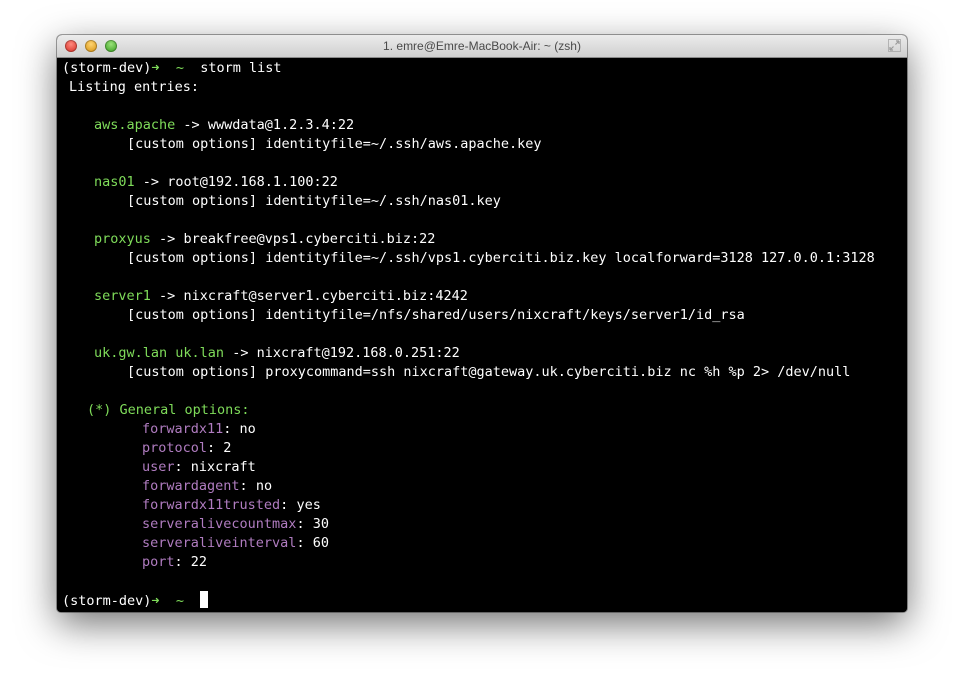  I want to click on prompt-line: (storm-dev)➜ ~, so click(135, 600).